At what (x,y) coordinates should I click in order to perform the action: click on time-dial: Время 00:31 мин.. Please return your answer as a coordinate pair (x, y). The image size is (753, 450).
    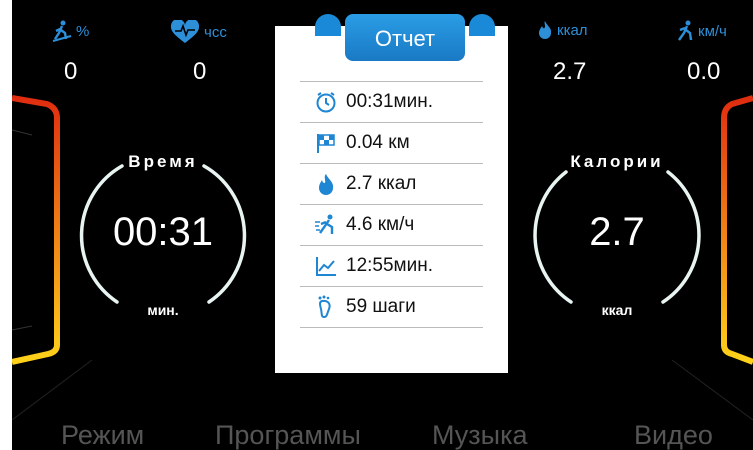
    Looking at the image, I should click on (163, 238).